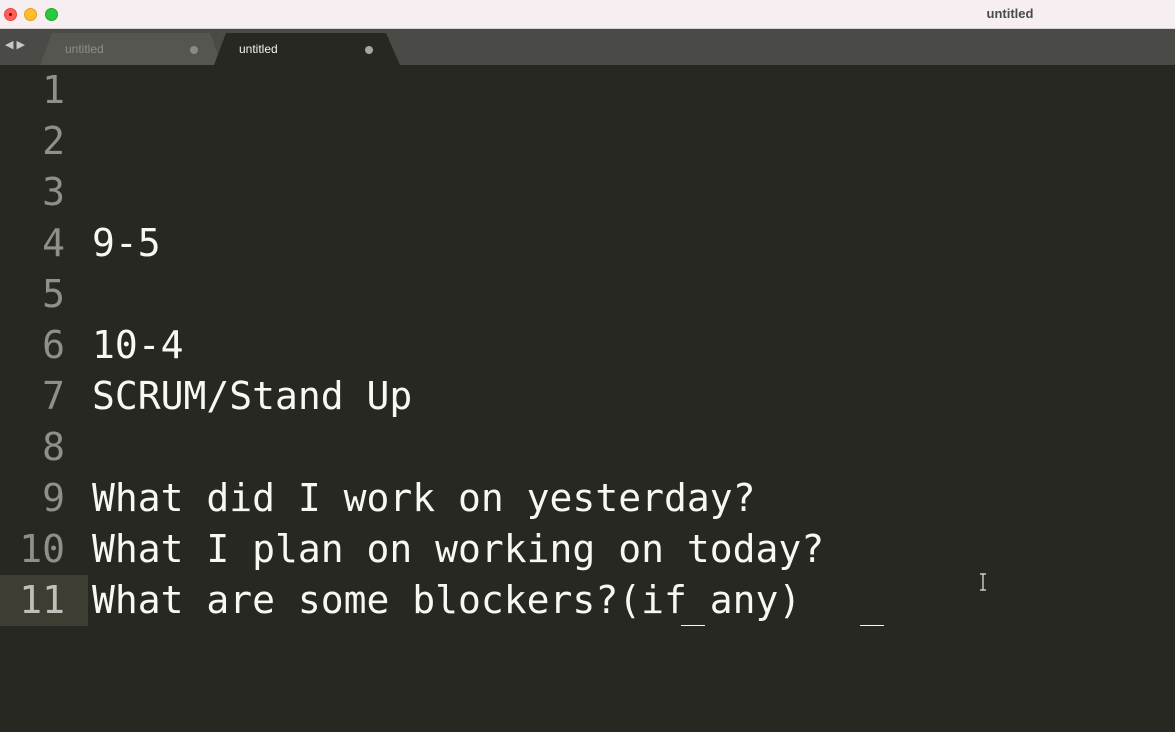 Image resolution: width=1175 pixels, height=732 pixels. I want to click on line-number: 8, so click(53, 447).